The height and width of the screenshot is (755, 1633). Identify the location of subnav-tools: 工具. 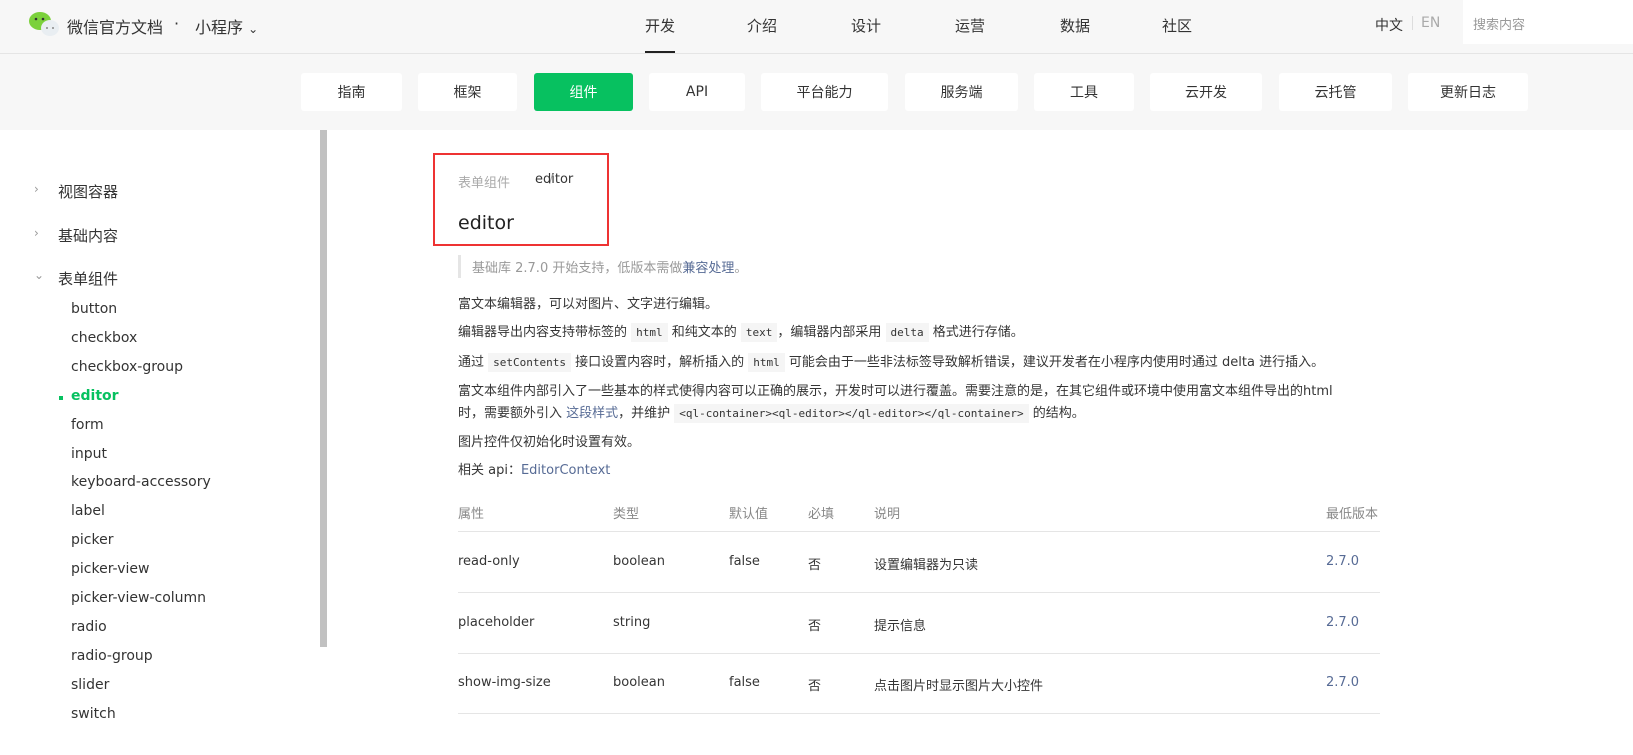
(1084, 92).